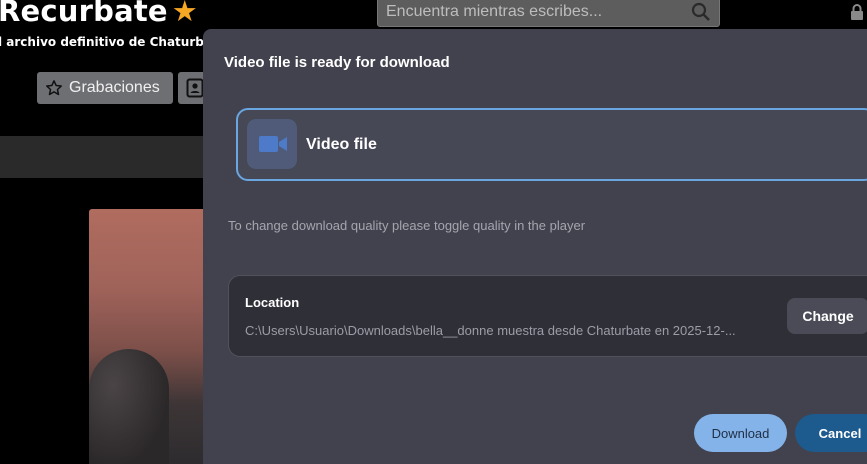  I want to click on change-location-button: Change, so click(827, 316).